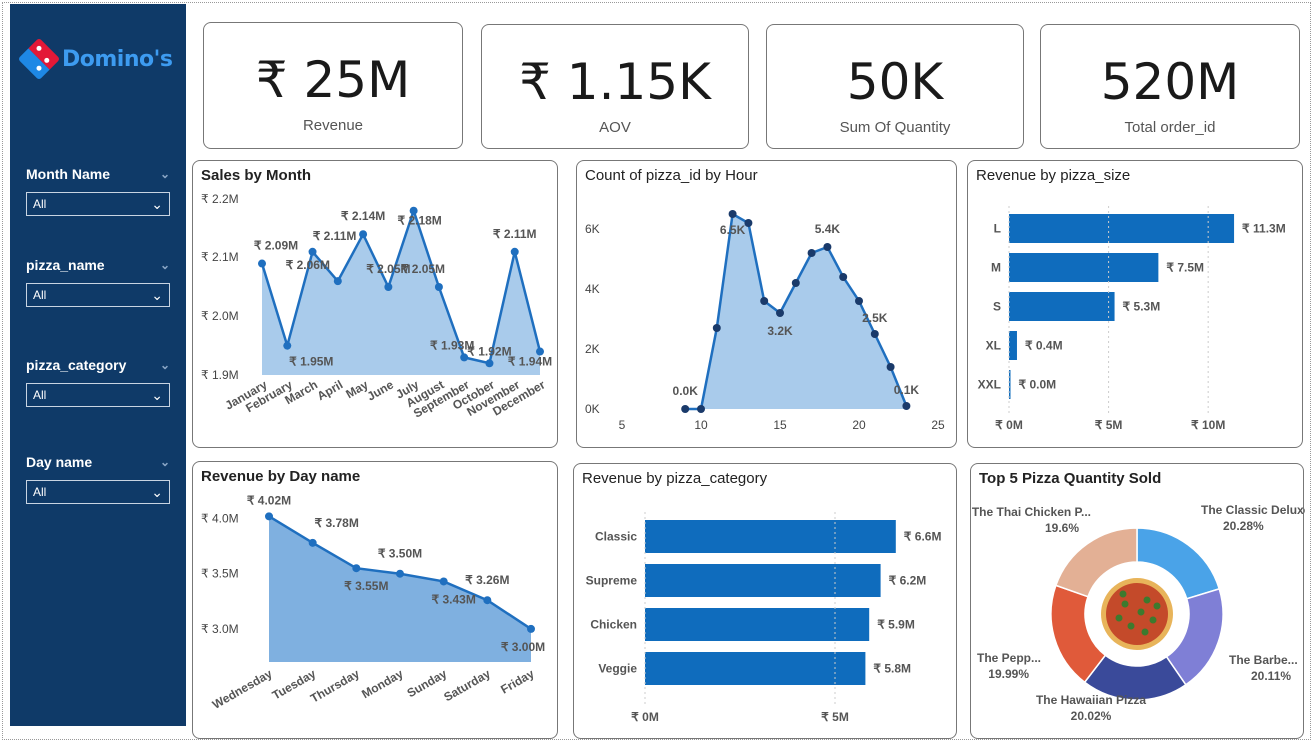  Describe the element at coordinates (993, 346) in the screenshot. I see `category-label: XL` at that location.